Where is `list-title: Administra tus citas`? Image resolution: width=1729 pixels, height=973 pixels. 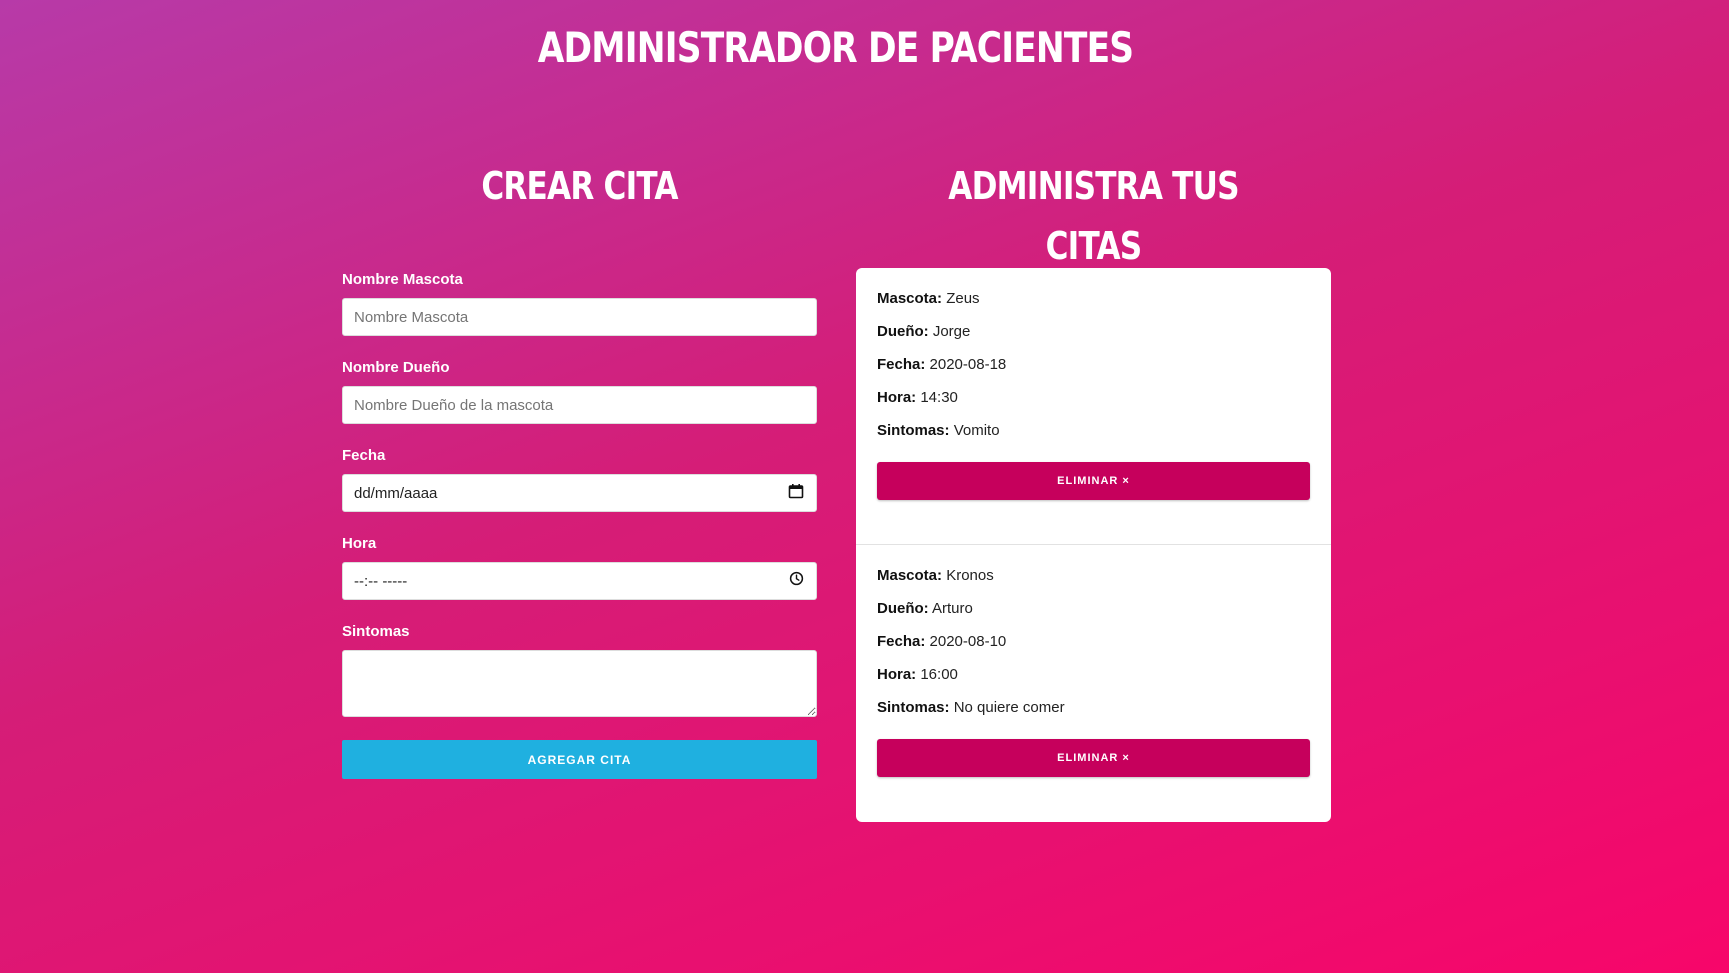
list-title: Administra tus citas is located at coordinates (1093, 216).